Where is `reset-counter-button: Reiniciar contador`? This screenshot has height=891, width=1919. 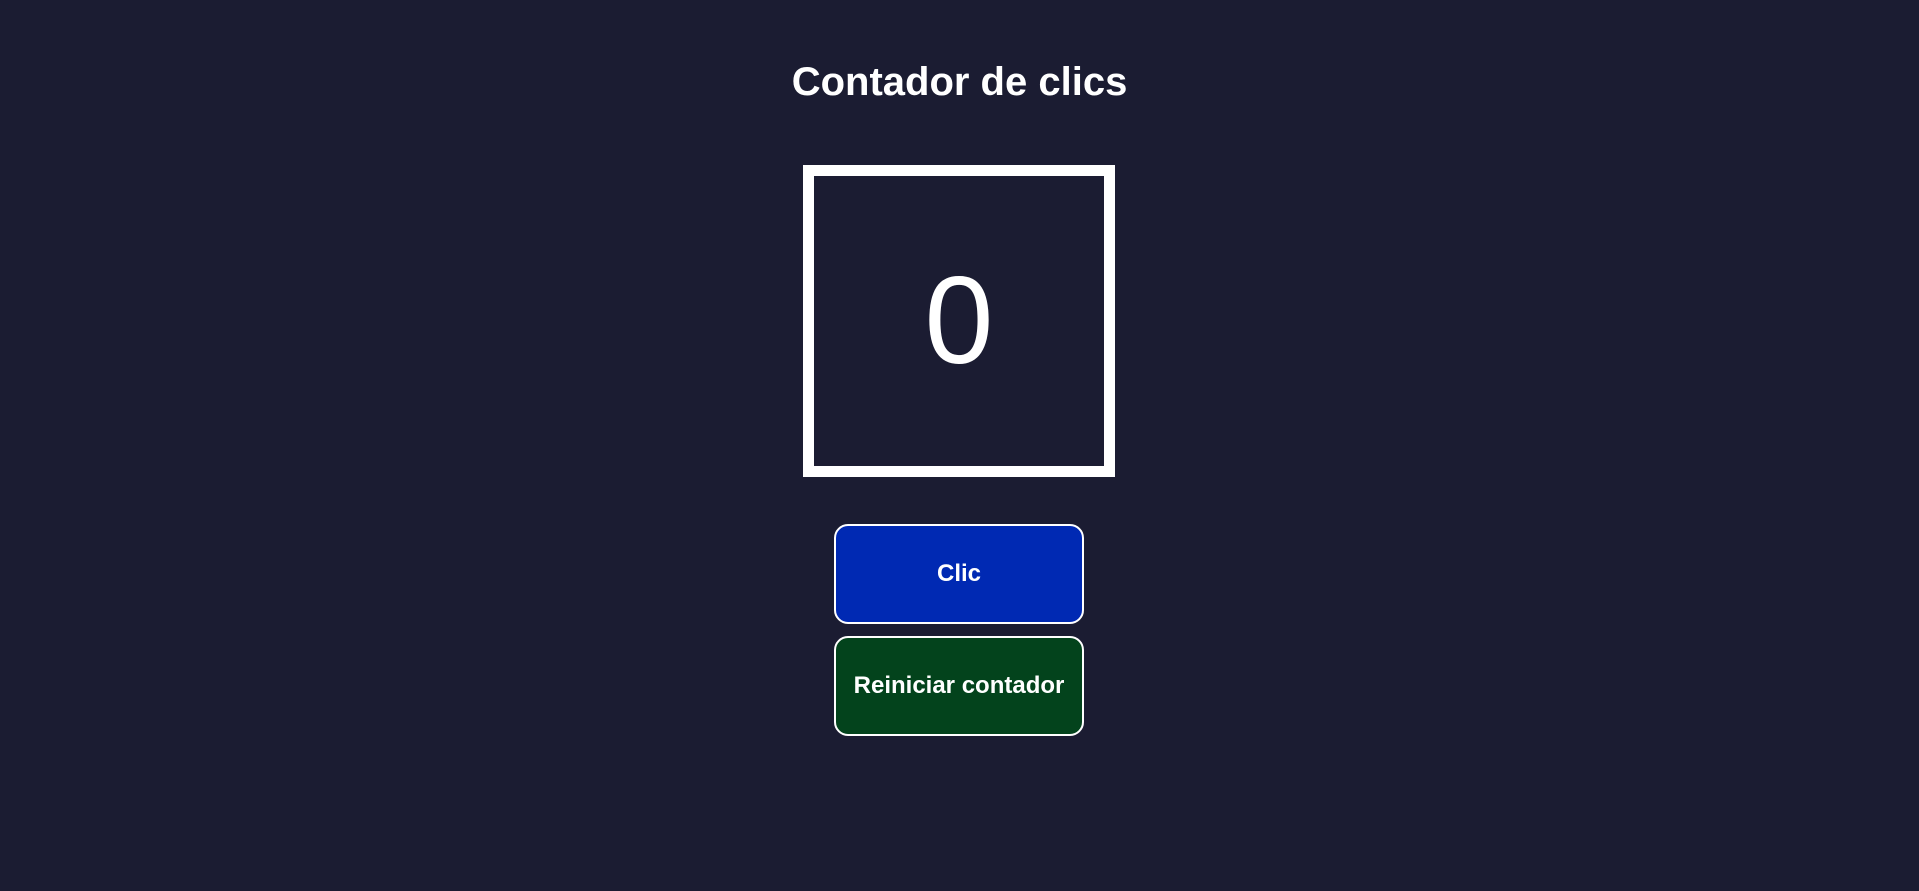
reset-counter-button: Reiniciar contador is located at coordinates (959, 686).